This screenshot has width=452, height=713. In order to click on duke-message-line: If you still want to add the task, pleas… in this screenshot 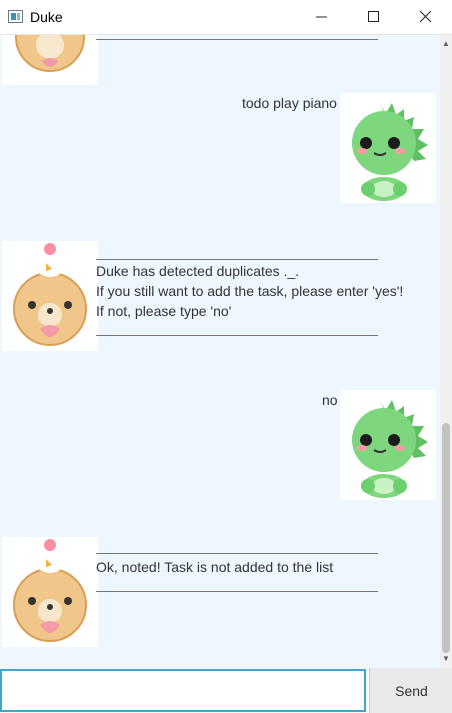, I will do `click(250, 291)`.